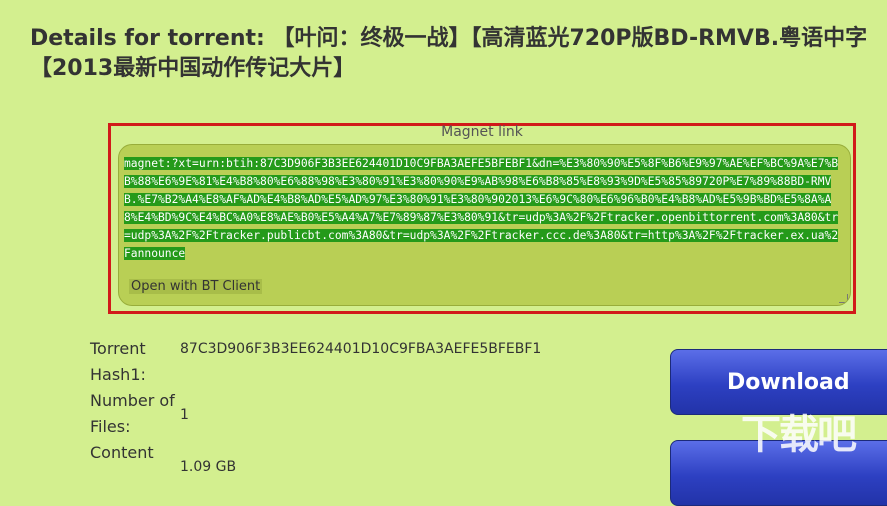  What do you see at coordinates (208, 467) in the screenshot?
I see `detail-value: 1.09 GB` at bounding box center [208, 467].